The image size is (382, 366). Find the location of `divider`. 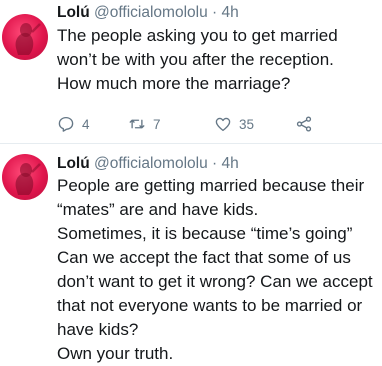

divider is located at coordinates (191, 143).